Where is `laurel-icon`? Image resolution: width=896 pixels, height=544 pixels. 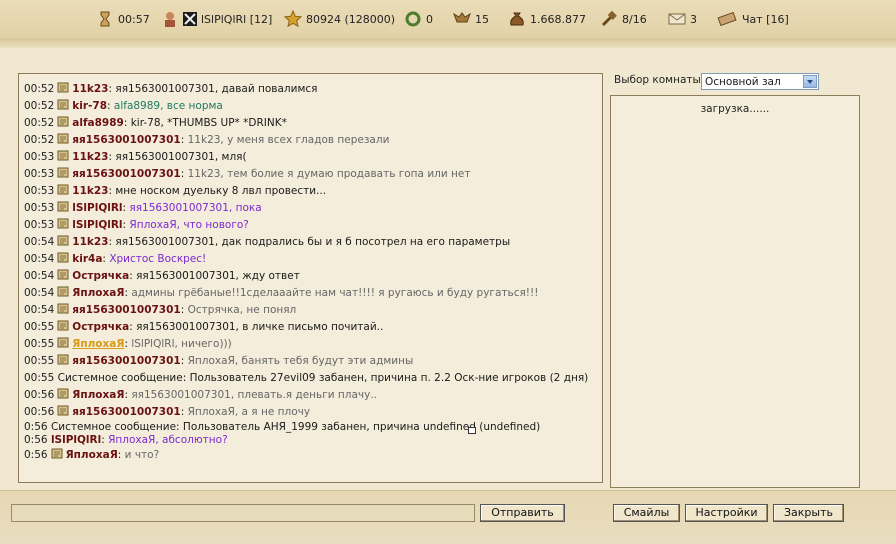
laurel-icon is located at coordinates (413, 19).